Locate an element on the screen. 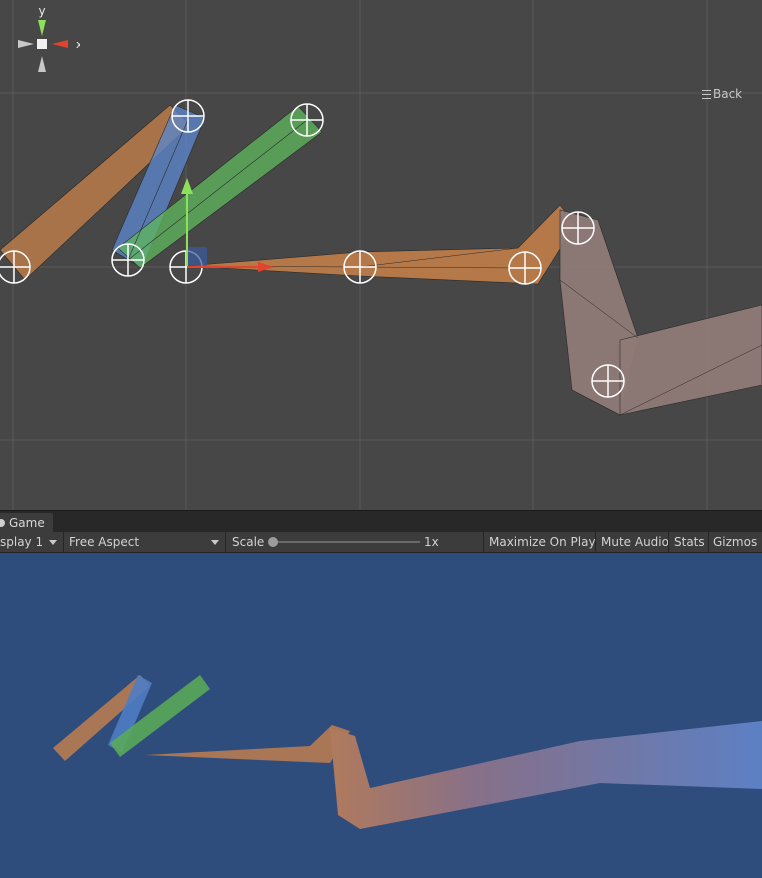 The image size is (762, 878). scale-label: Scale is located at coordinates (248, 542).